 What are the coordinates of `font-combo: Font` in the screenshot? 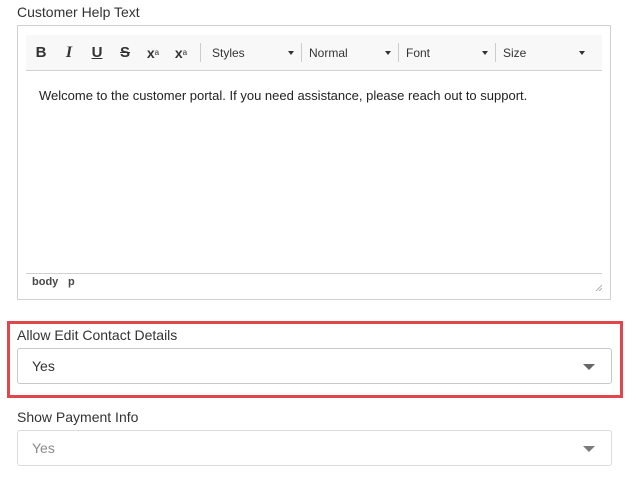 It's located at (447, 52).